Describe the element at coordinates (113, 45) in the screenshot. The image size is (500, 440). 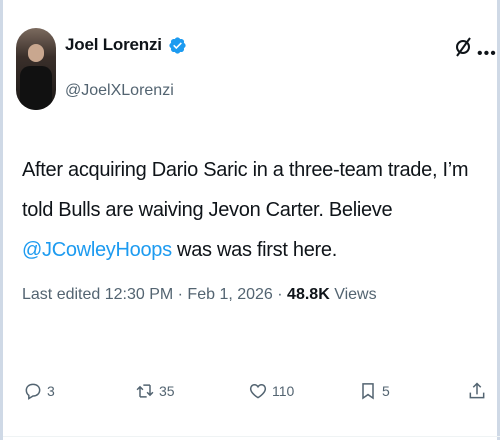
I see `author-display-name: Joel Lorenzi` at that location.